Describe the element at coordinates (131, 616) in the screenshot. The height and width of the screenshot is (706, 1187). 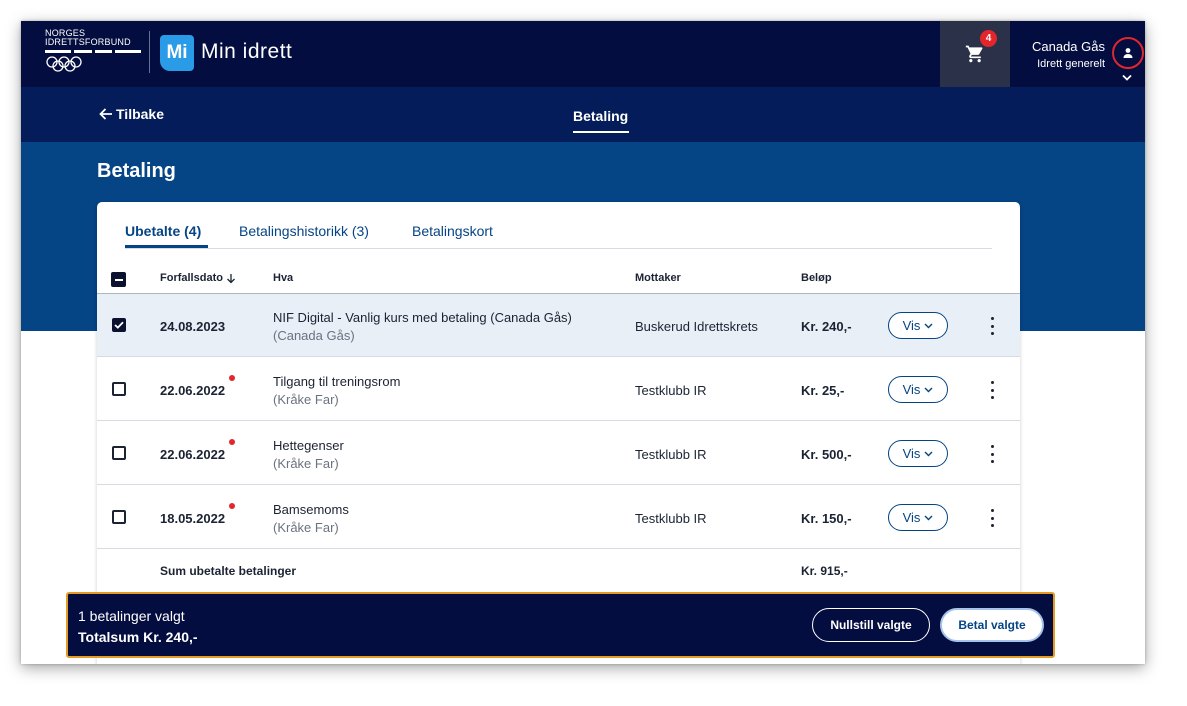
I see `selected-count: 1 betalinger valgt` at that location.